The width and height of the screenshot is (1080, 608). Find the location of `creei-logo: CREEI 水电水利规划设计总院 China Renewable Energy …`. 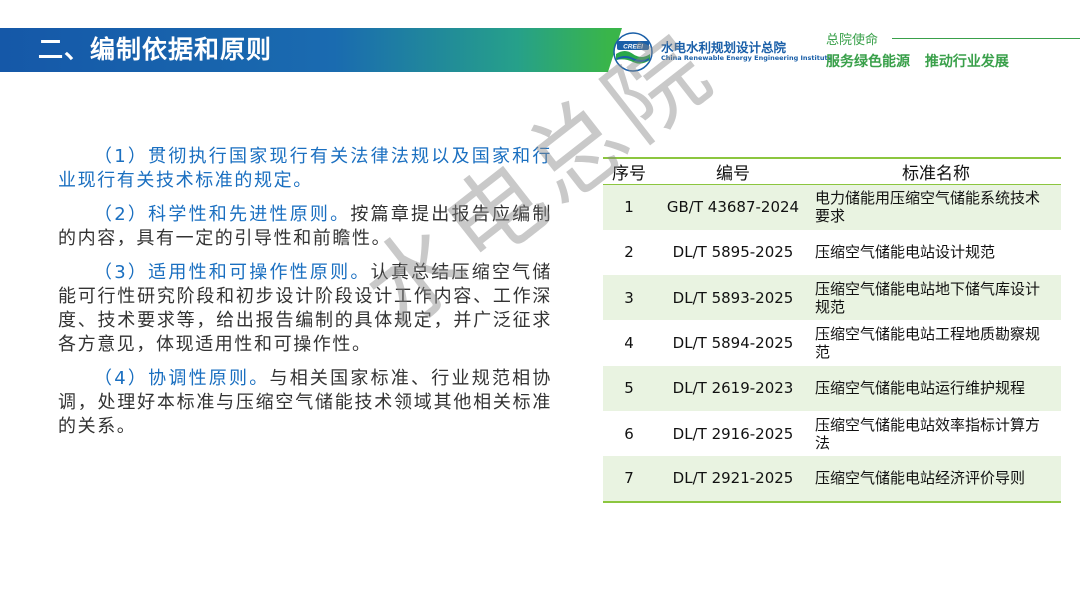

creei-logo: CREEI 水电水利规划设计总院 China Renewable Energy … is located at coordinates (722, 52).